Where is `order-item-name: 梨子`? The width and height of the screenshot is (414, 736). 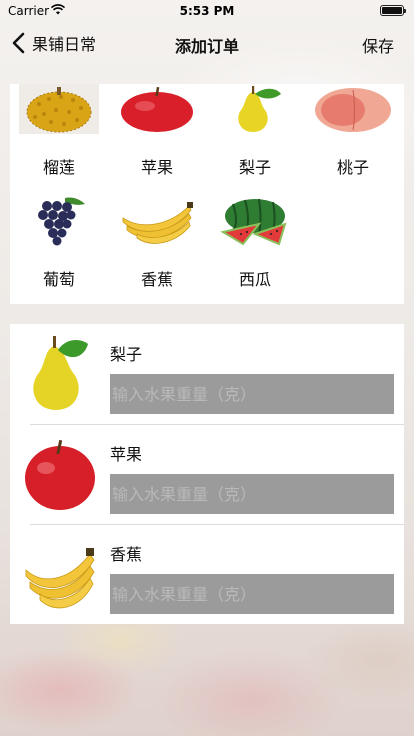
order-item-name: 梨子 is located at coordinates (126, 354).